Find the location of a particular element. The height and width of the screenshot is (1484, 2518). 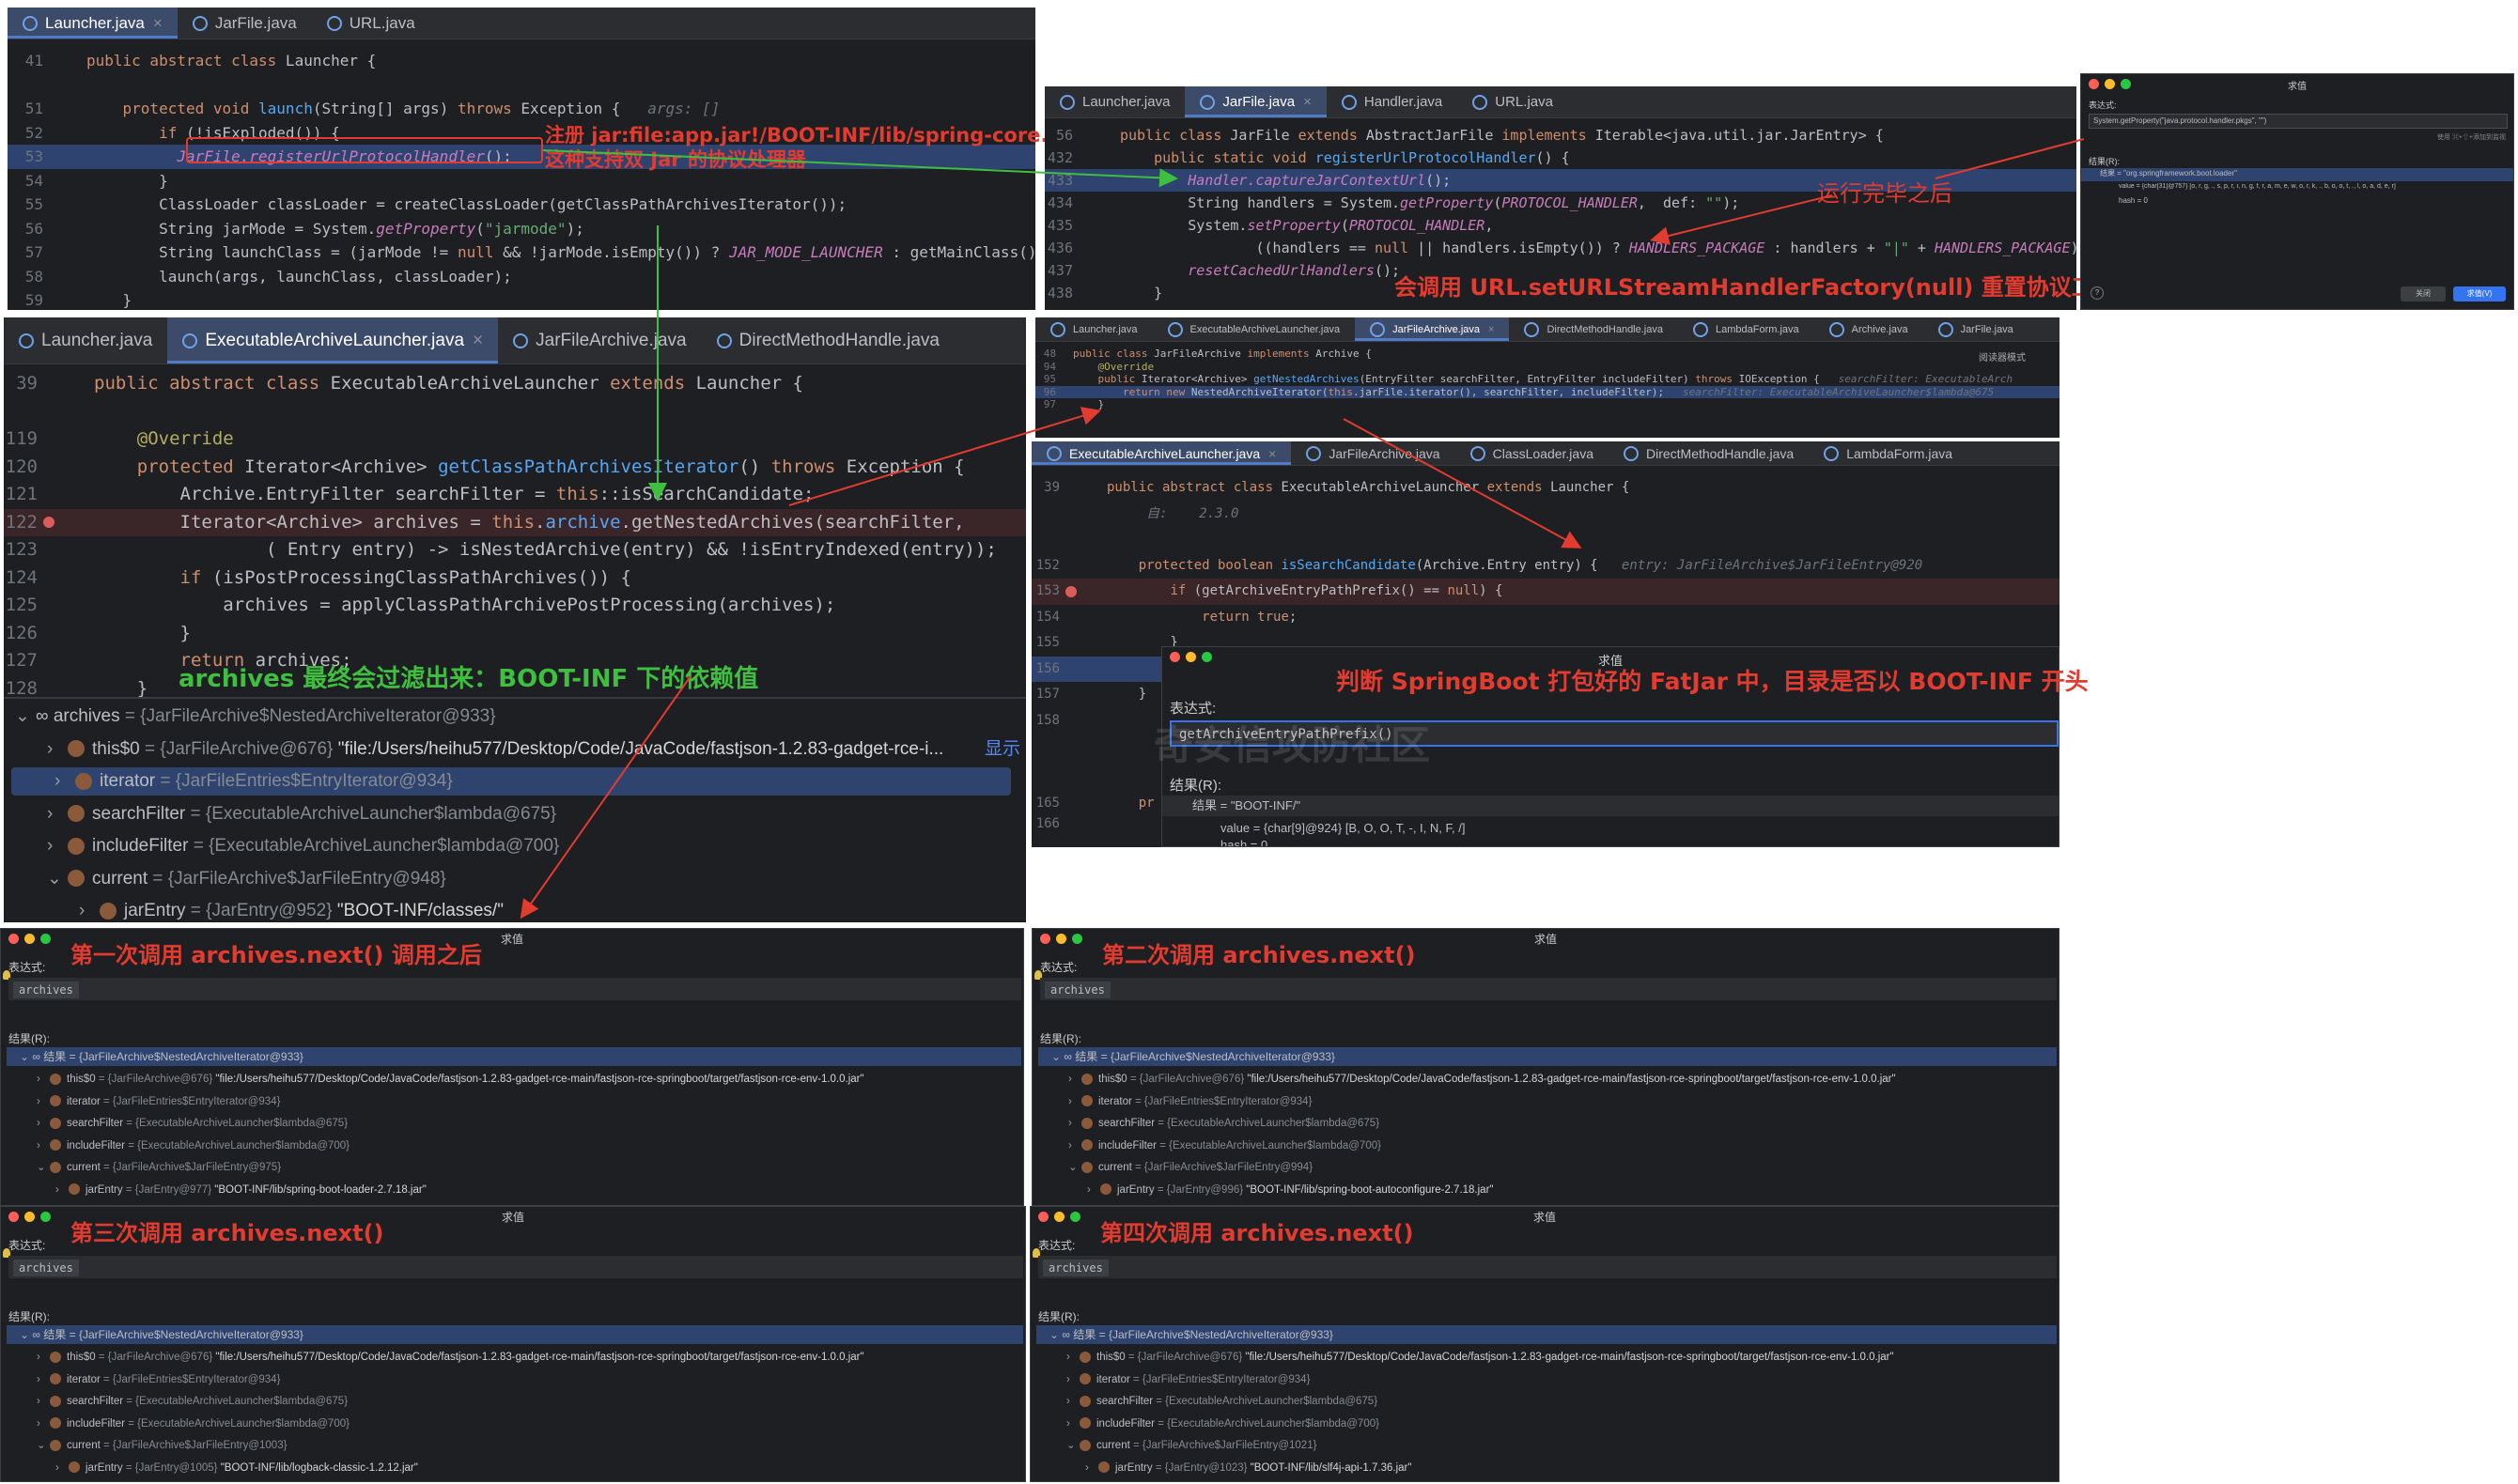

arrow-filter-to-candidate is located at coordinates (1463, 483).